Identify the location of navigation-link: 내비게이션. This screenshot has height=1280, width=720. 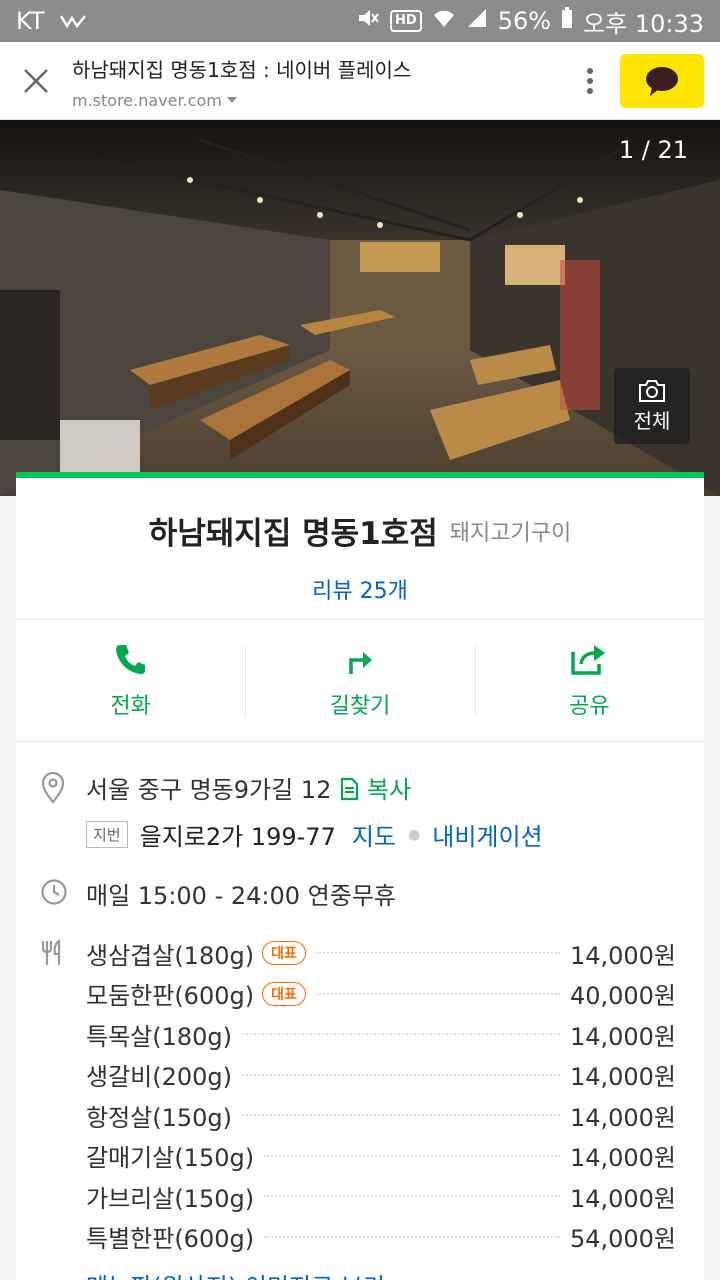
(487, 834).